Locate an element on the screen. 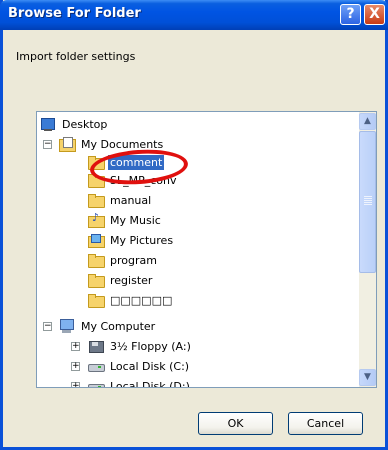 Image resolution: width=388 pixels, height=450 pixels. tree-item-label: register is located at coordinates (131, 280).